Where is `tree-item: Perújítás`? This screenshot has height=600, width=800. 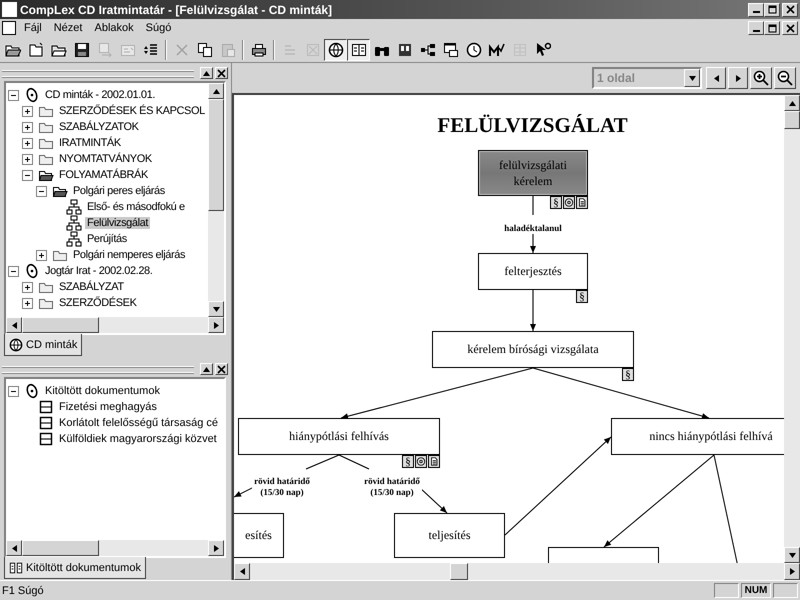
tree-item: Perújítás is located at coordinates (107, 239).